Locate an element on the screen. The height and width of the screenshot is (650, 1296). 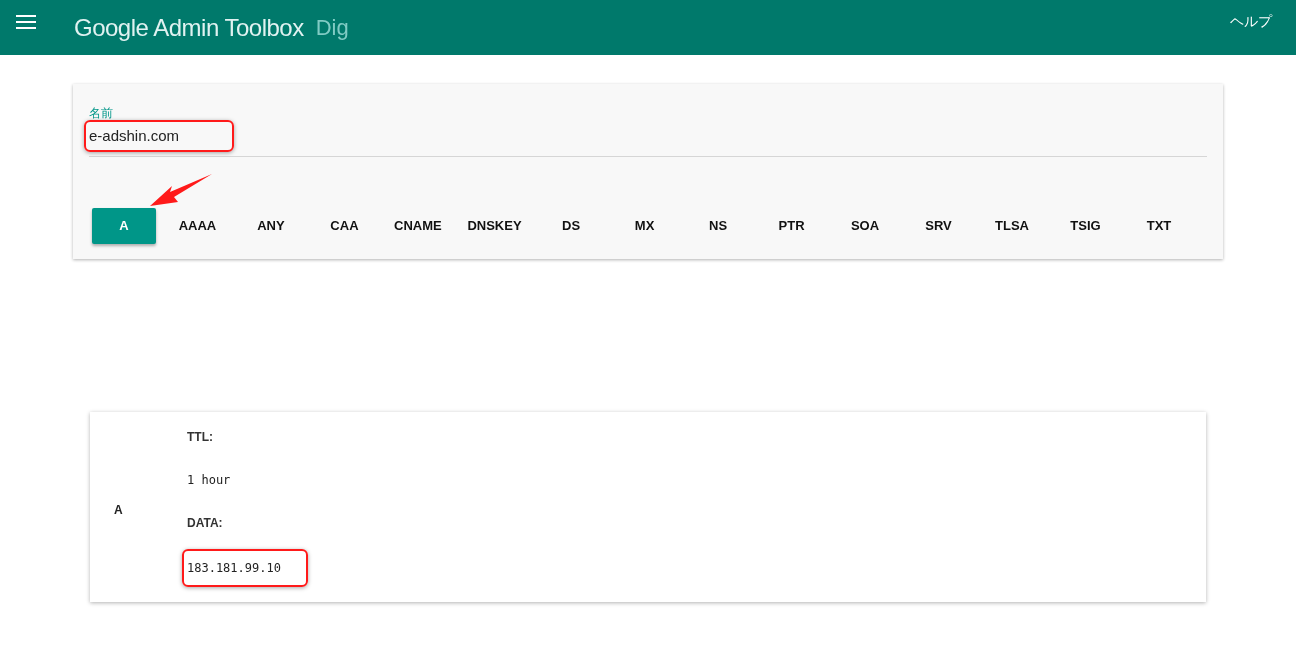
field-heading: DATA: is located at coordinates (205, 523).